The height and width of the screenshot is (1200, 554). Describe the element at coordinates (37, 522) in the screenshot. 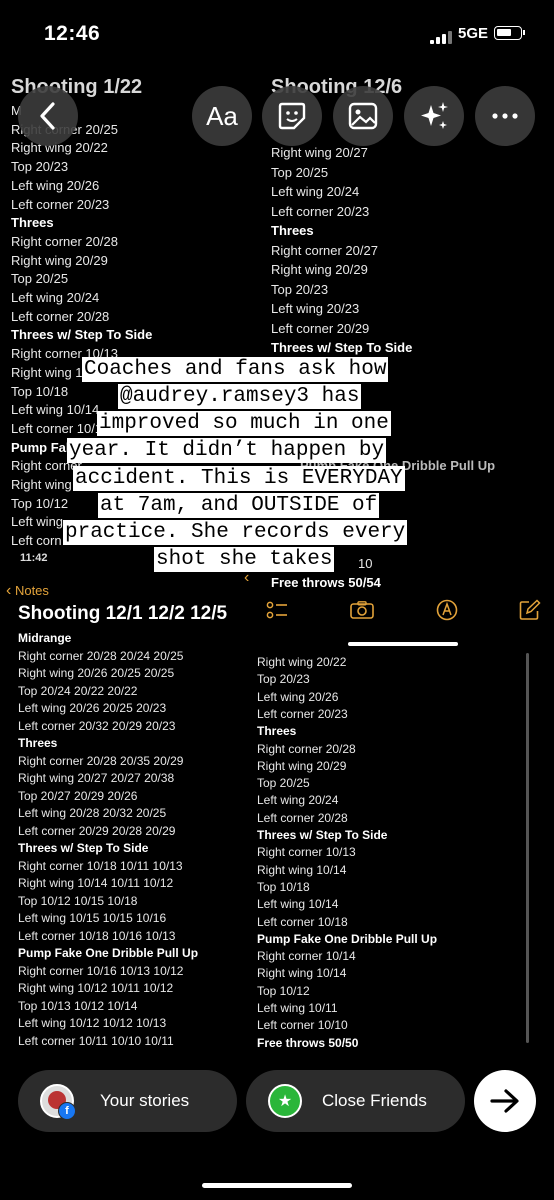

I see `note-line: Left wing` at that location.